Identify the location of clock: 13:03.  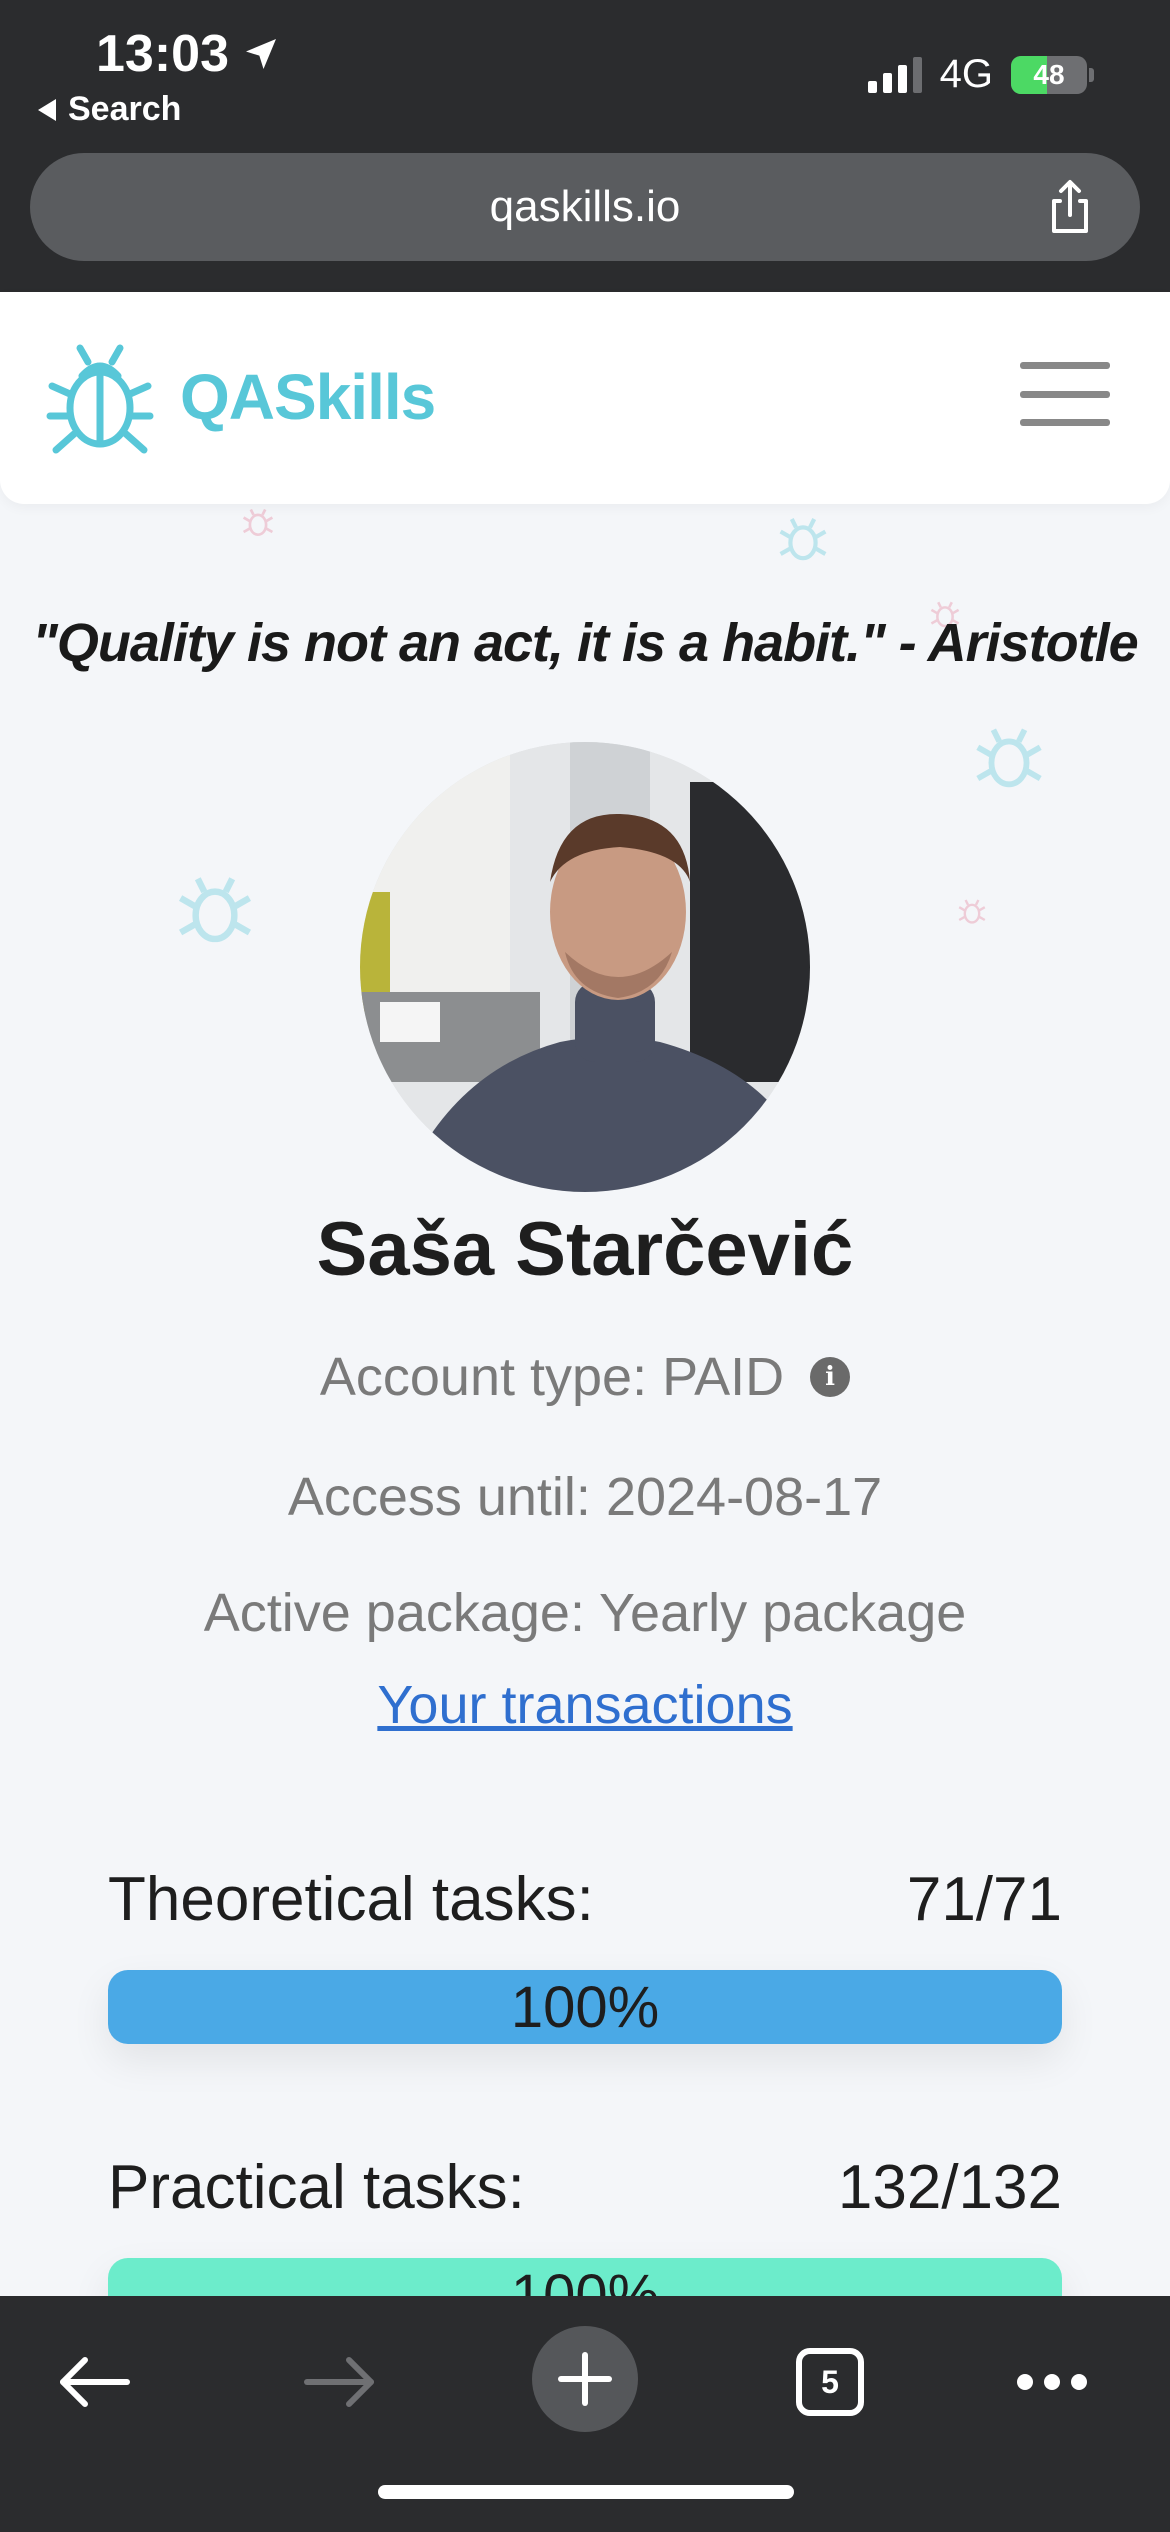
(162, 54).